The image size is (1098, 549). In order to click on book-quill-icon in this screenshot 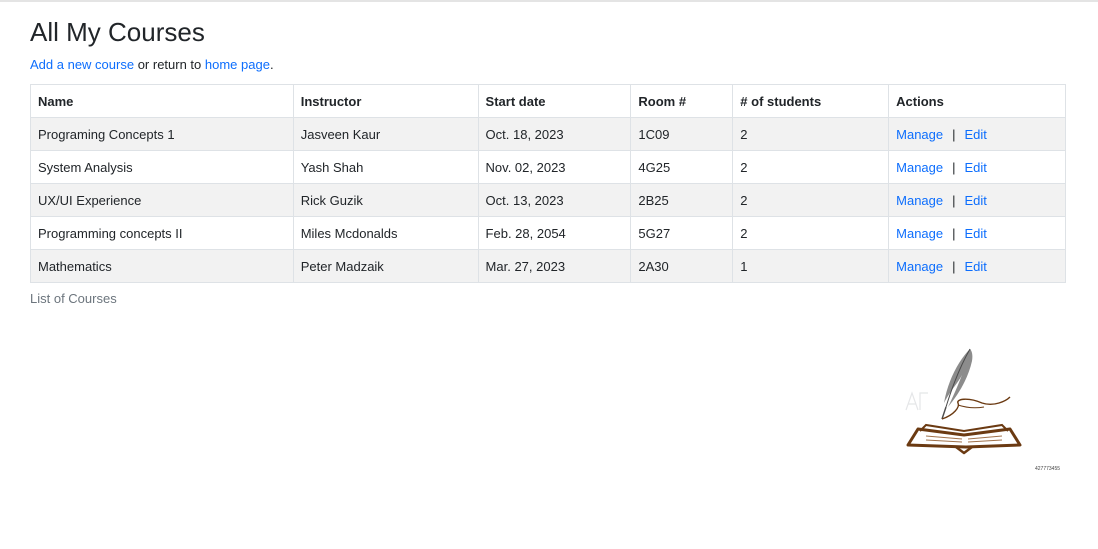, I will do `click(965, 400)`.